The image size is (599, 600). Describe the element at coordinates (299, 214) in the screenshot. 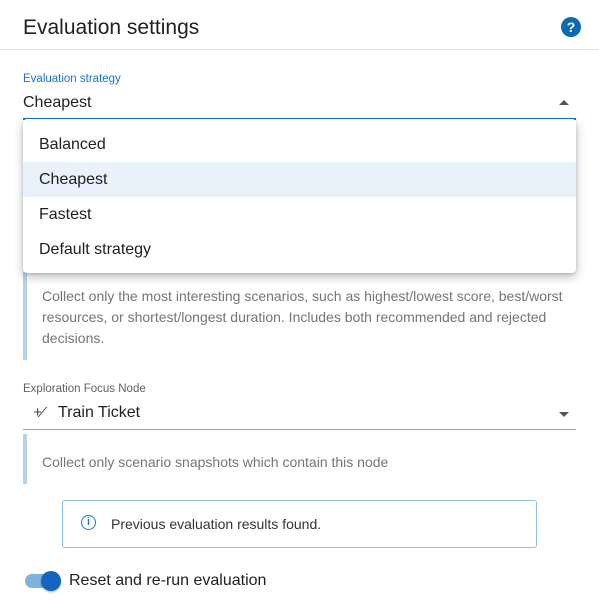

I see `option-fastest: Fastest` at that location.